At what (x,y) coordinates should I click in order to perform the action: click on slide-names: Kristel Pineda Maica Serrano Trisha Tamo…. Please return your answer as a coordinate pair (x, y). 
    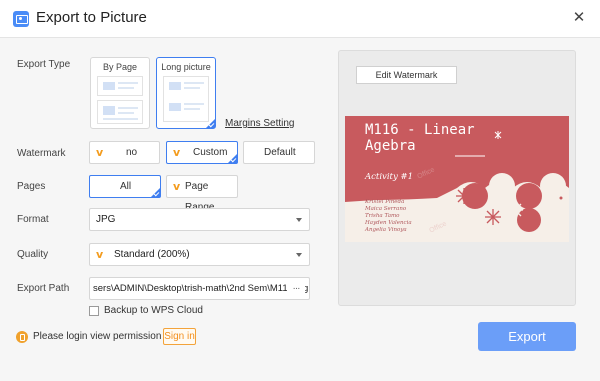
    Looking at the image, I should click on (388, 216).